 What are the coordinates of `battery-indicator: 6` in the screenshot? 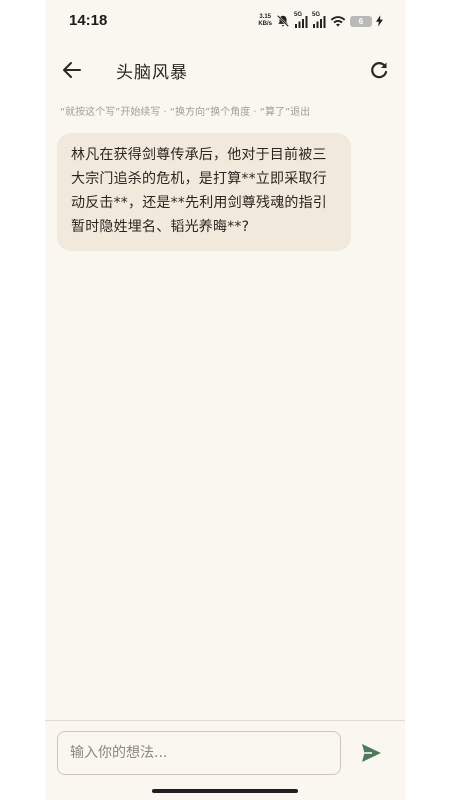 It's located at (361, 21).